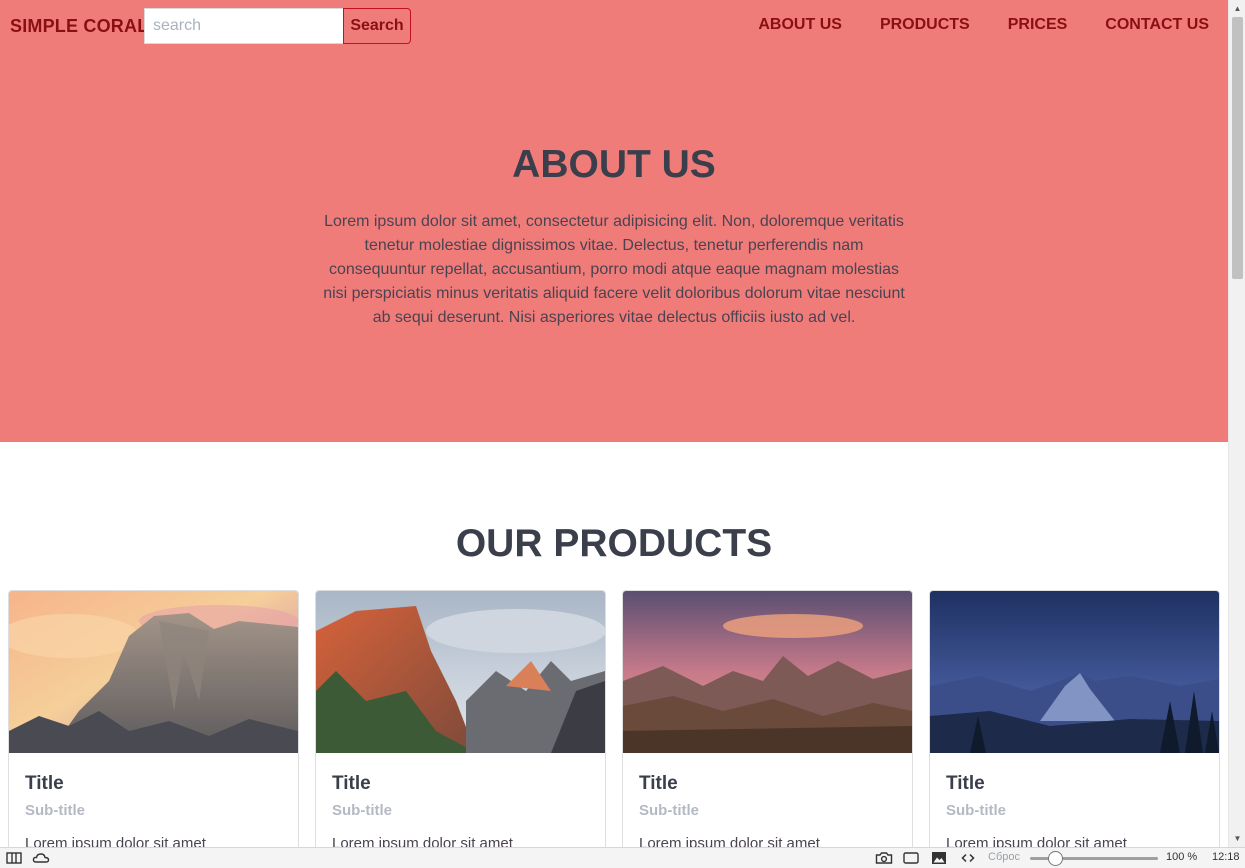  I want to click on vertical-scrollbar: ▲ ▼, so click(1236, 423).